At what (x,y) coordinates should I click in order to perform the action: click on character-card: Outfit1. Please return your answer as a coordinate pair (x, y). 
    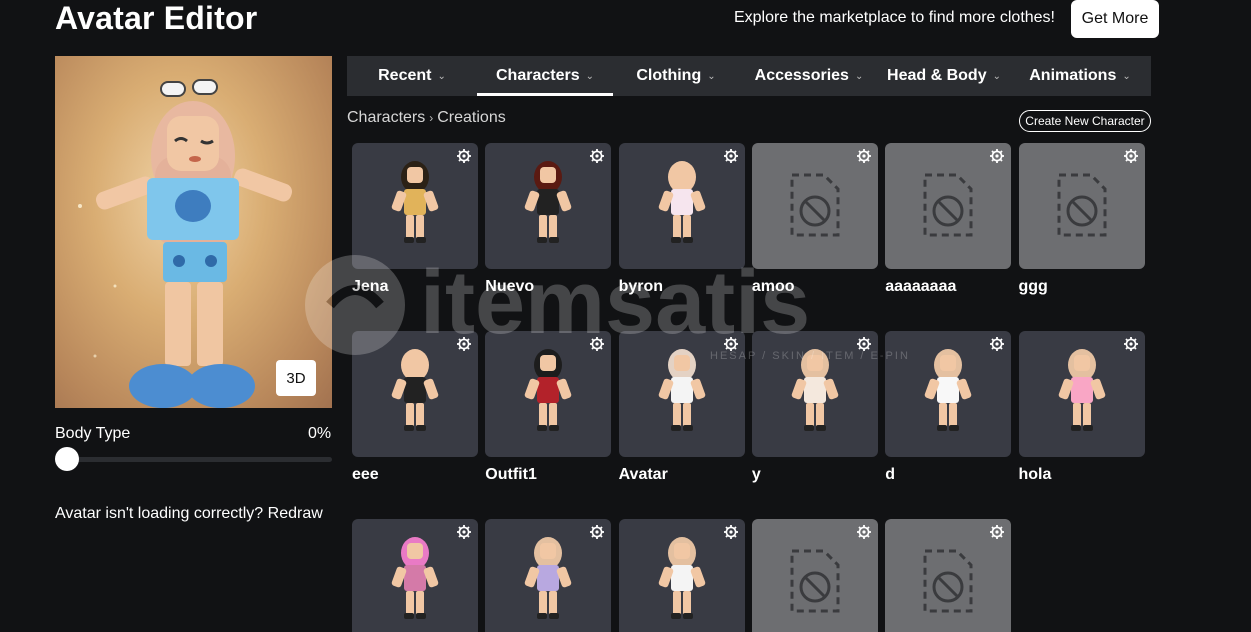
    Looking at the image, I should click on (548, 408).